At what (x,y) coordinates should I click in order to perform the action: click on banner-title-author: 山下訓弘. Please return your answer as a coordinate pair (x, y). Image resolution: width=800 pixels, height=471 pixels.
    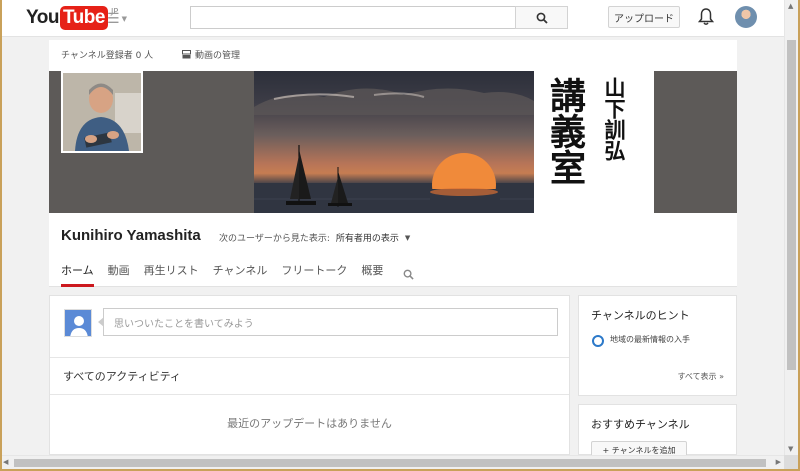
    Looking at the image, I should click on (614, 119).